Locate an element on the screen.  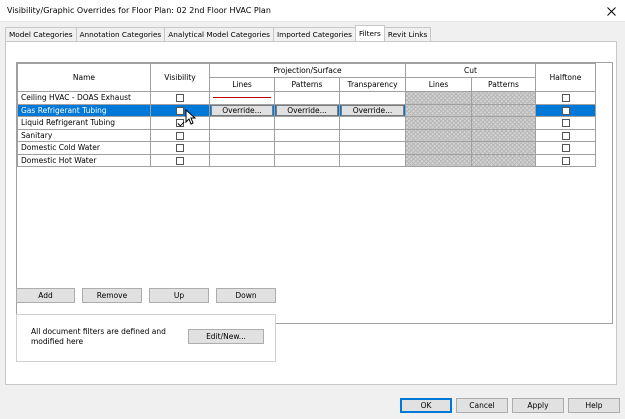
tab-imported-categories: Imported Categories is located at coordinates (314, 34).